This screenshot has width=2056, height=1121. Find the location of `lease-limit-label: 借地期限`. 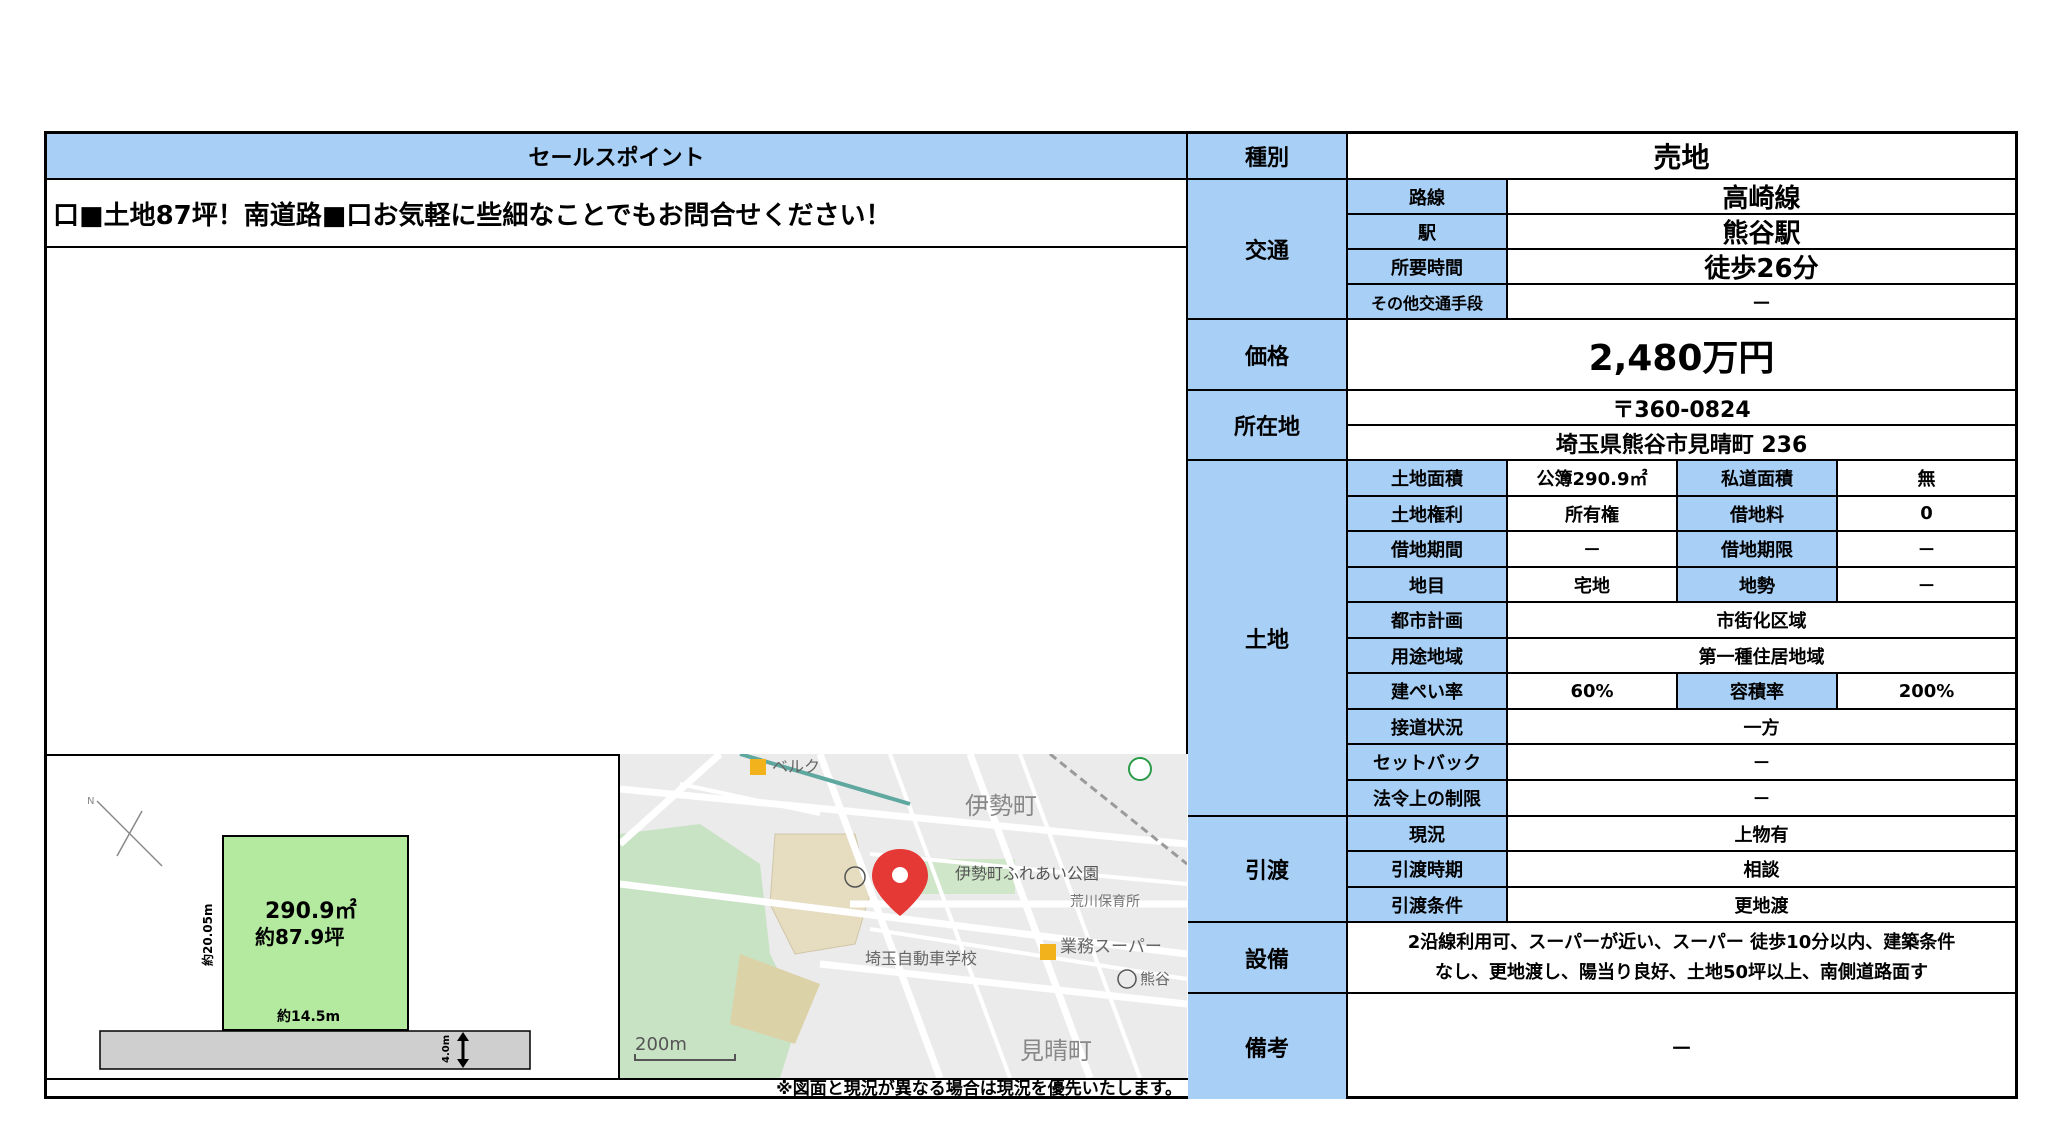

lease-limit-label: 借地期限 is located at coordinates (1758, 550).